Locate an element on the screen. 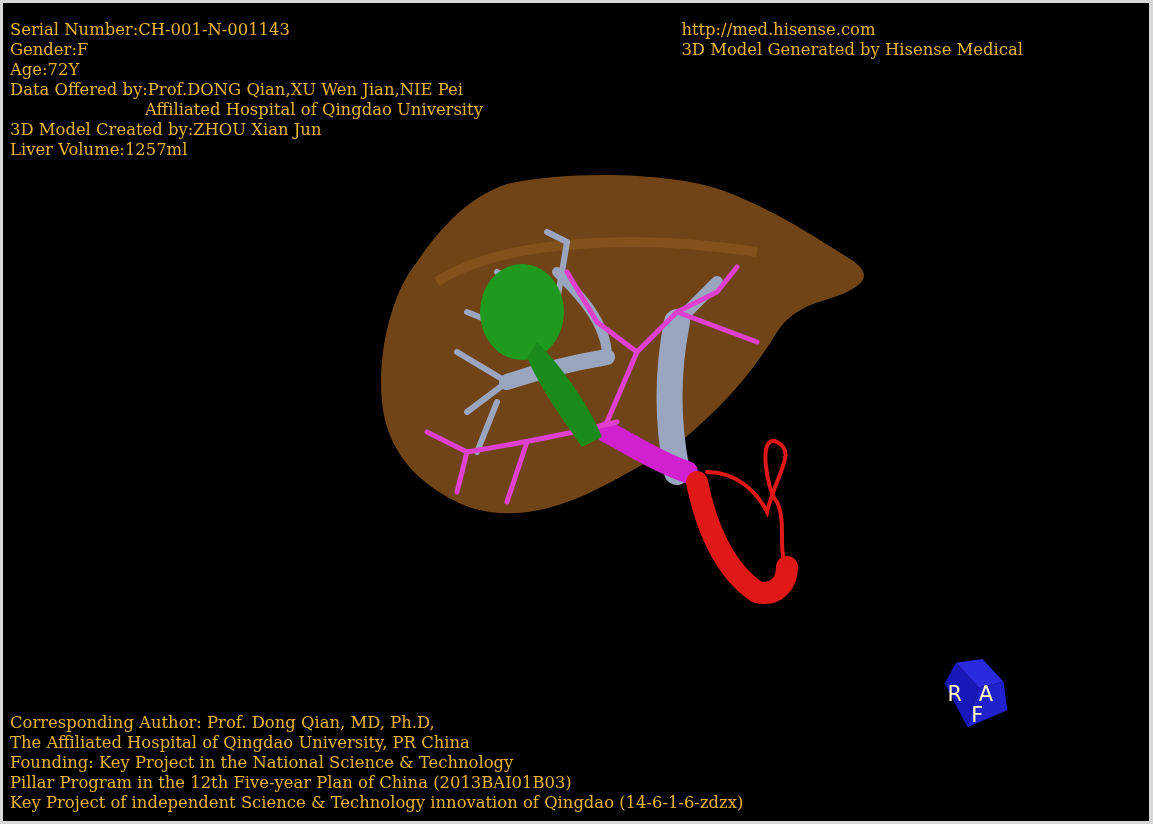  info-text: Gender:F is located at coordinates (50, 50).